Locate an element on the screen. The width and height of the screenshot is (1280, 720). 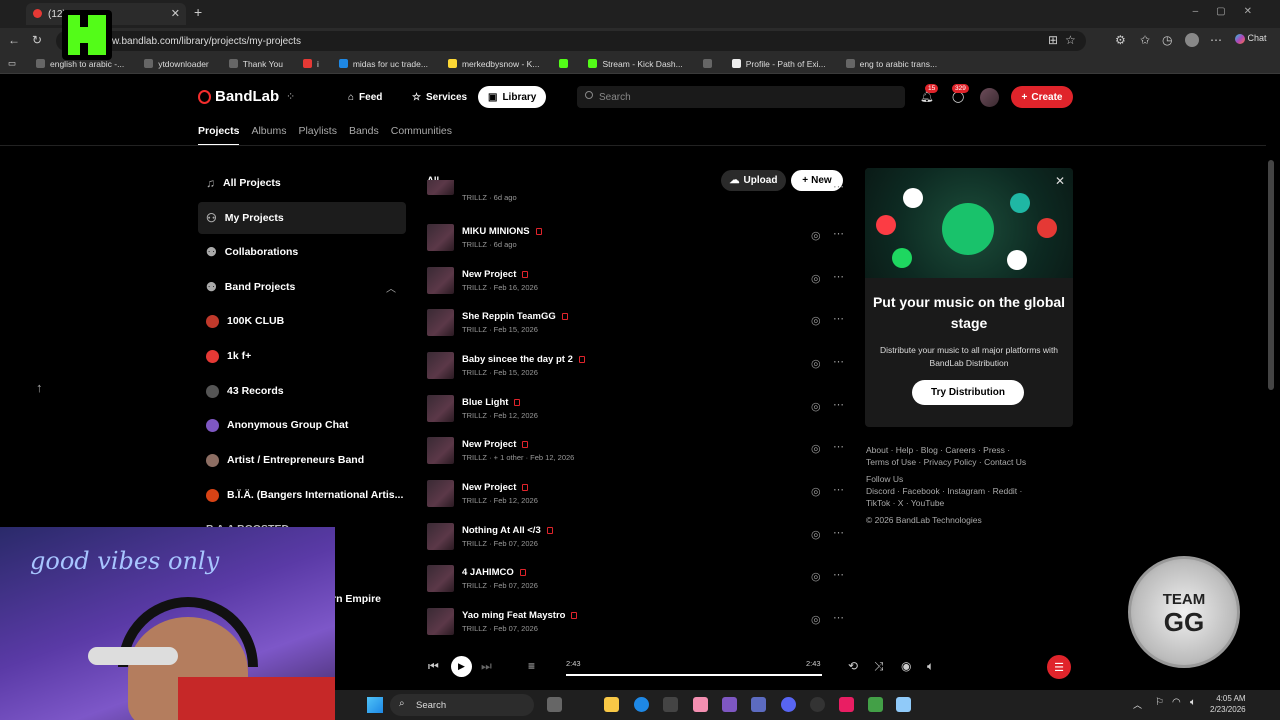
profile-avatar is located at coordinates (1192, 40).